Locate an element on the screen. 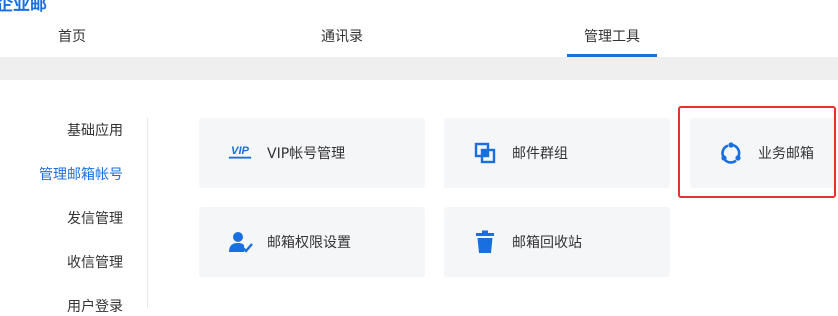  card-mailbox-recycle-bin: 邮箱回收站 is located at coordinates (557, 242).